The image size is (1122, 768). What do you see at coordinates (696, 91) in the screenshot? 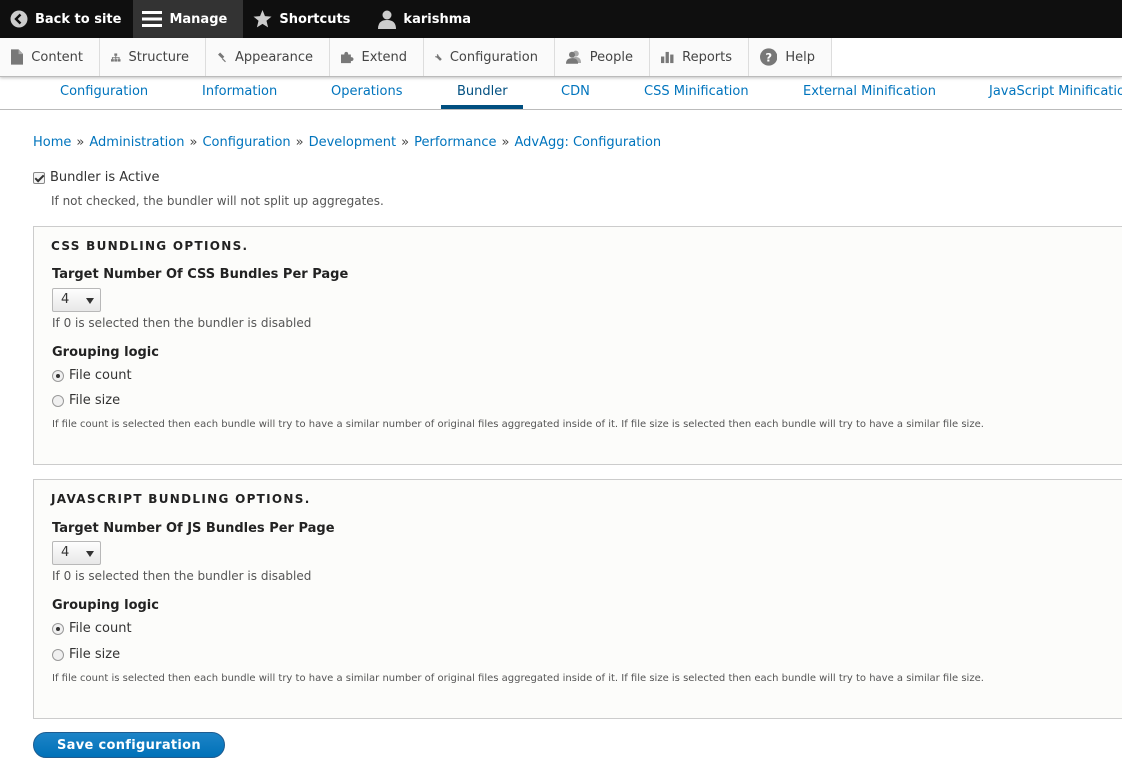
I see `tab-css-minification: CSS Minification` at bounding box center [696, 91].